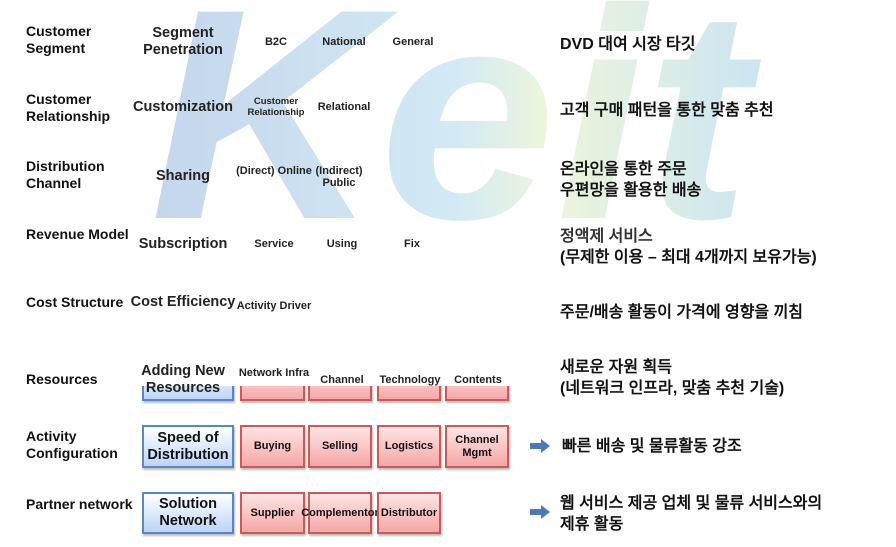  Describe the element at coordinates (667, 110) in the screenshot. I see `desc-customer-relationship: 고객 구매 패턴을 통한 맞춤 추천` at that location.